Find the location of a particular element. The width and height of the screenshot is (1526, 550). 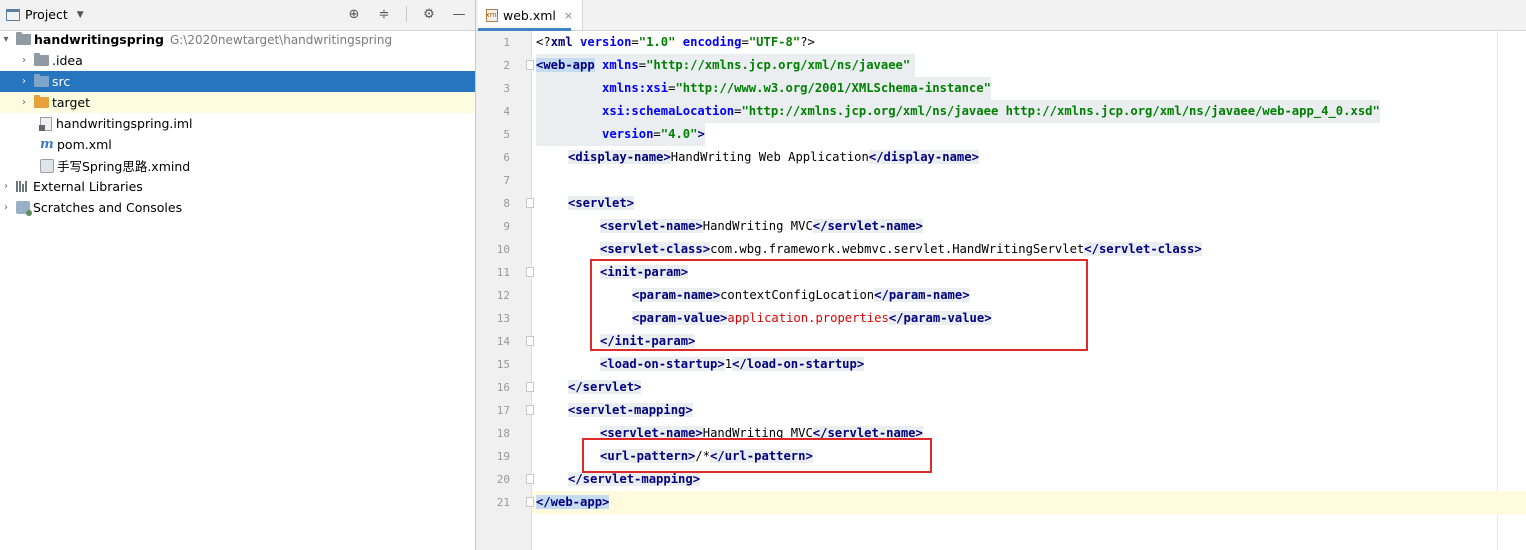

tree-item-xmind: 手写Spring思路.xmind is located at coordinates (237, 165).